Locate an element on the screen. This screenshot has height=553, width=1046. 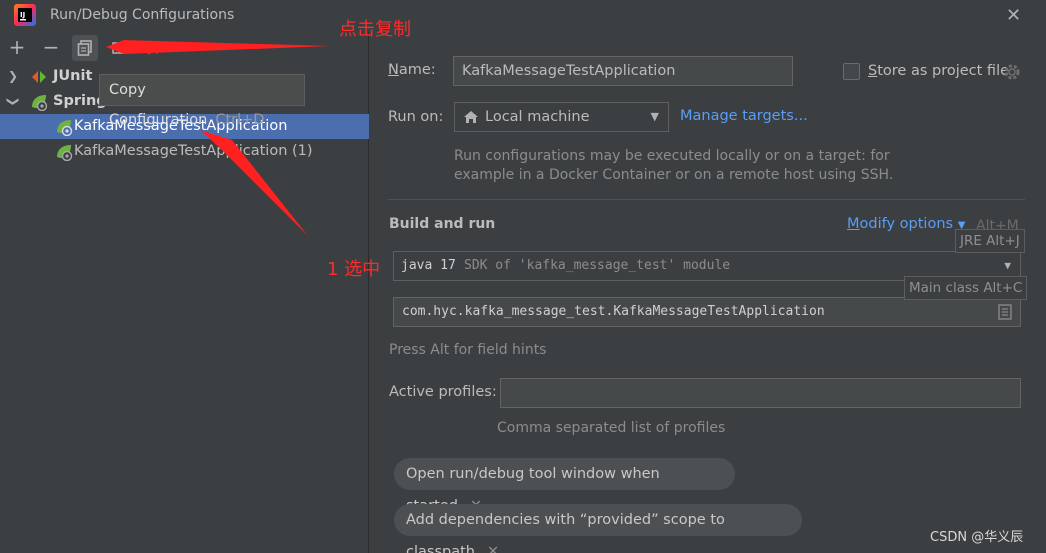
annotation-arrows is located at coordinates (218, 138).